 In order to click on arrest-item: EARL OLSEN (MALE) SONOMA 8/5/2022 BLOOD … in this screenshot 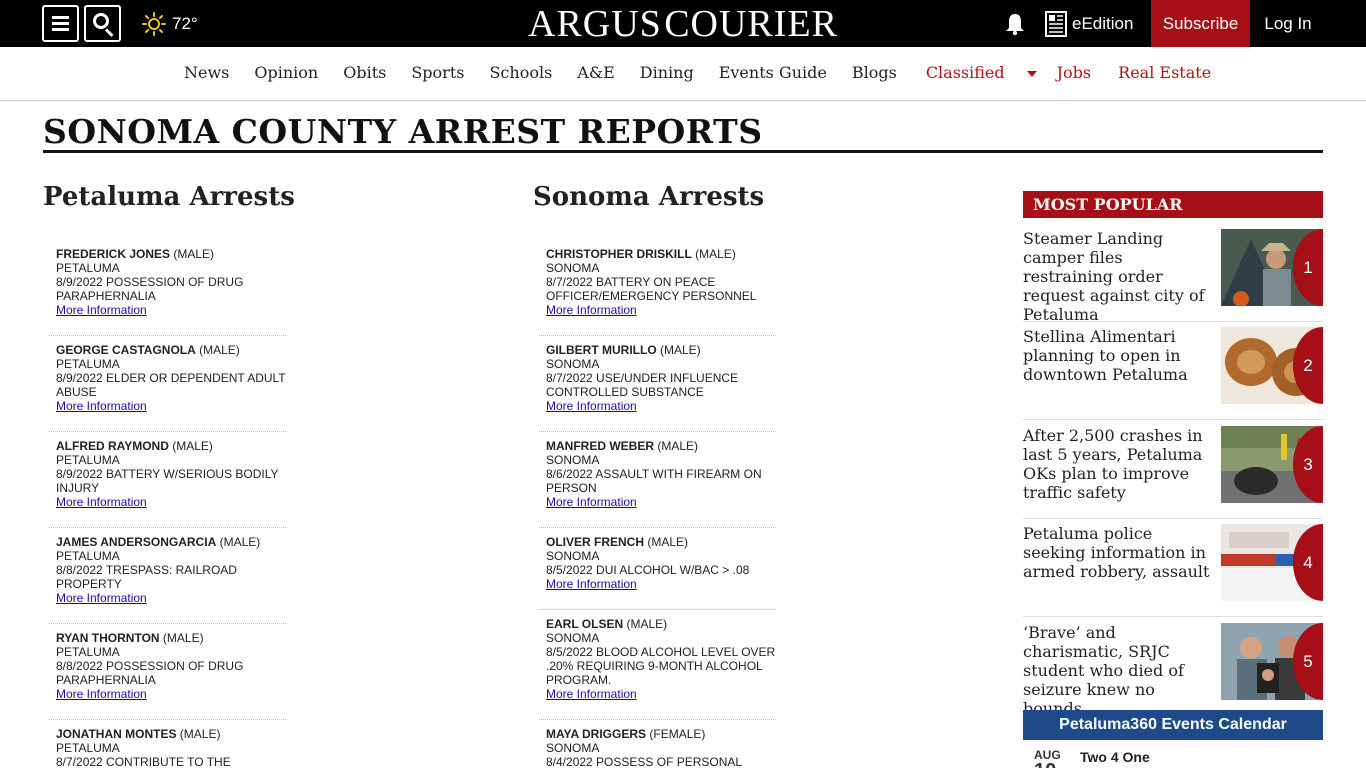, I will do `click(657, 665)`.